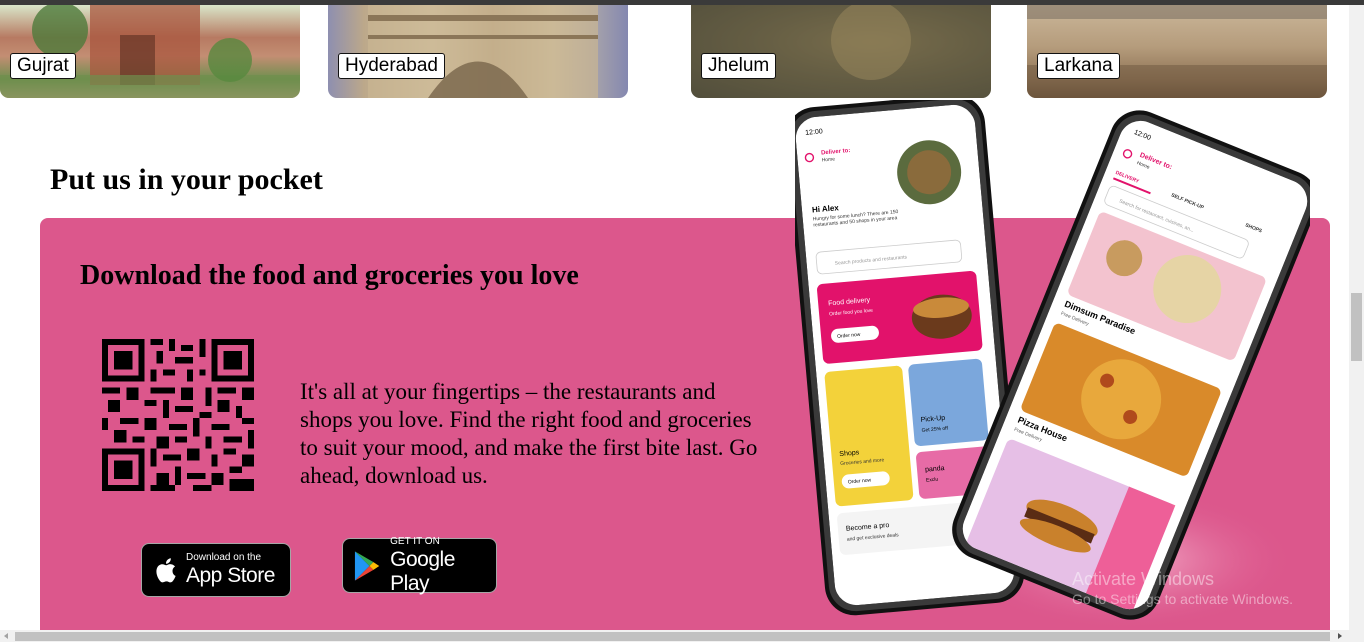 Image resolution: width=1364 pixels, height=642 pixels. What do you see at coordinates (367, 565) in the screenshot?
I see `google-play-icon` at bounding box center [367, 565].